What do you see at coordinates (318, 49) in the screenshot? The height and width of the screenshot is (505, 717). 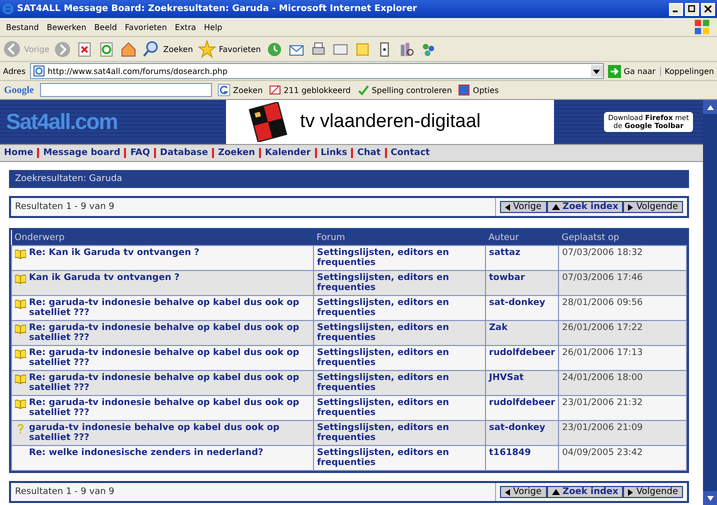 I see `print-icon` at bounding box center [318, 49].